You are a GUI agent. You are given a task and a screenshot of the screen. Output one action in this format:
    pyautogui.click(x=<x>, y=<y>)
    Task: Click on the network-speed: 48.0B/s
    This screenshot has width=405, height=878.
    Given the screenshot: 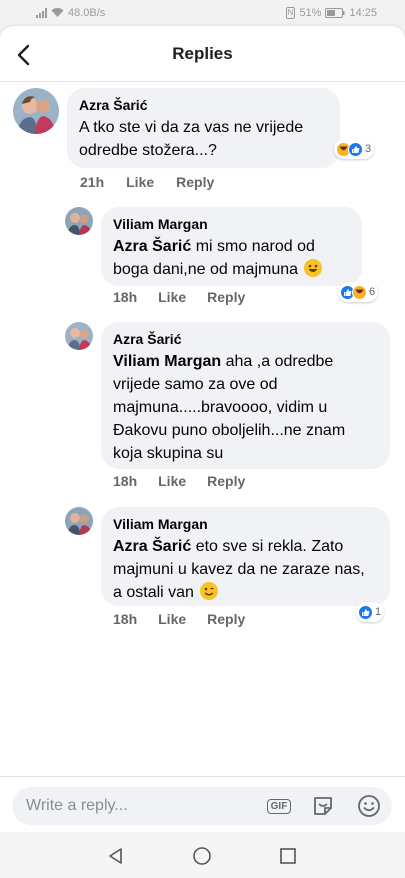 What is the action you would take?
    pyautogui.click(x=87, y=13)
    